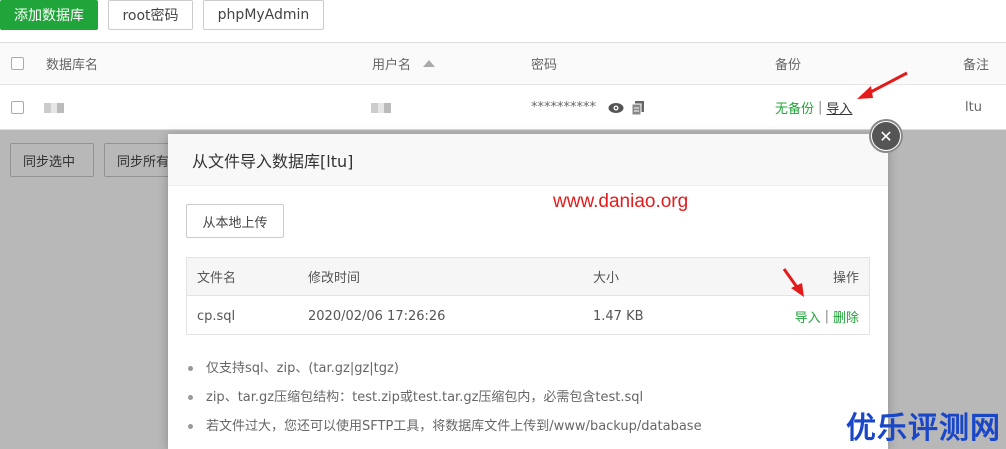 Image resolution: width=1006 pixels, height=449 pixels. Describe the element at coordinates (976, 65) in the screenshot. I see `col-note: 备注` at that location.